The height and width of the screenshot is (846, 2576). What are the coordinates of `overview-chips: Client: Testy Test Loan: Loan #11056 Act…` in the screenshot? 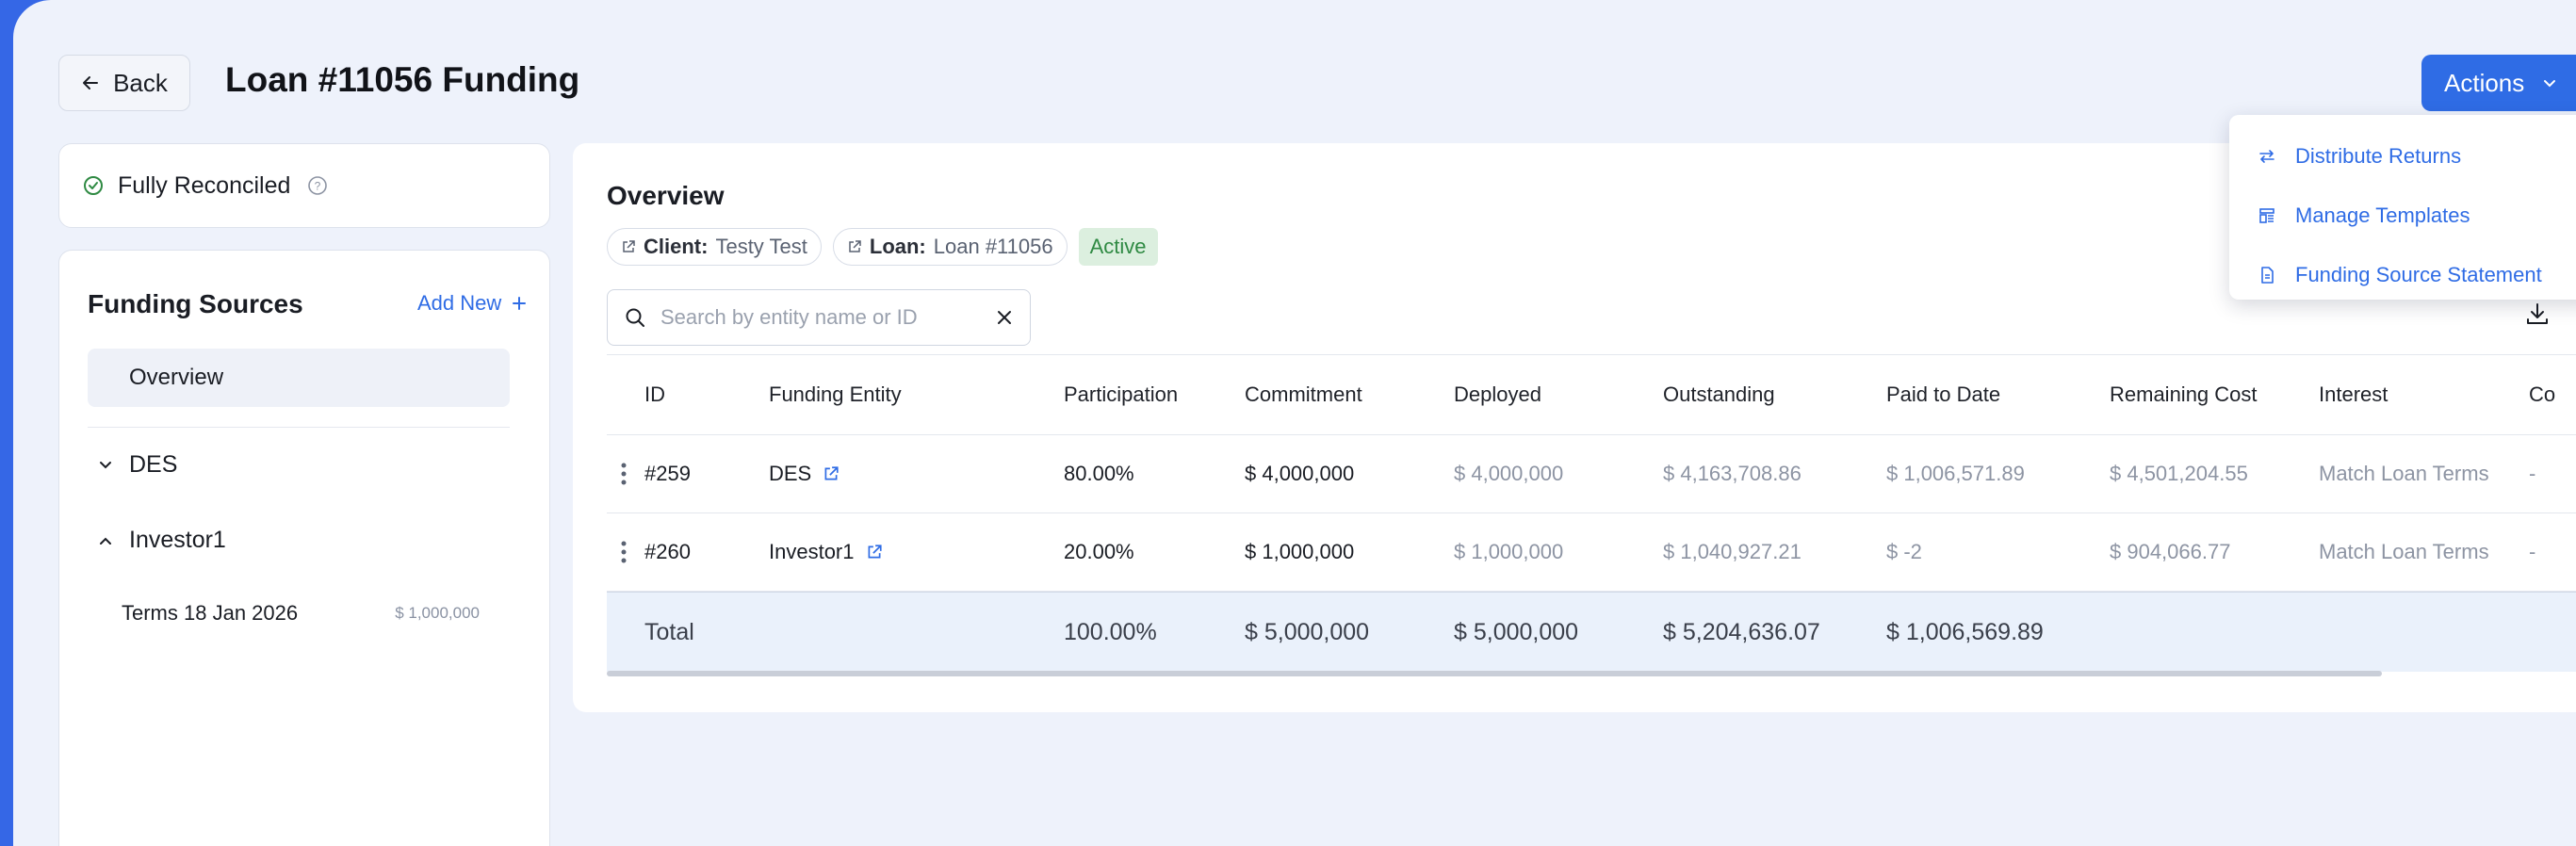 It's located at (882, 247).